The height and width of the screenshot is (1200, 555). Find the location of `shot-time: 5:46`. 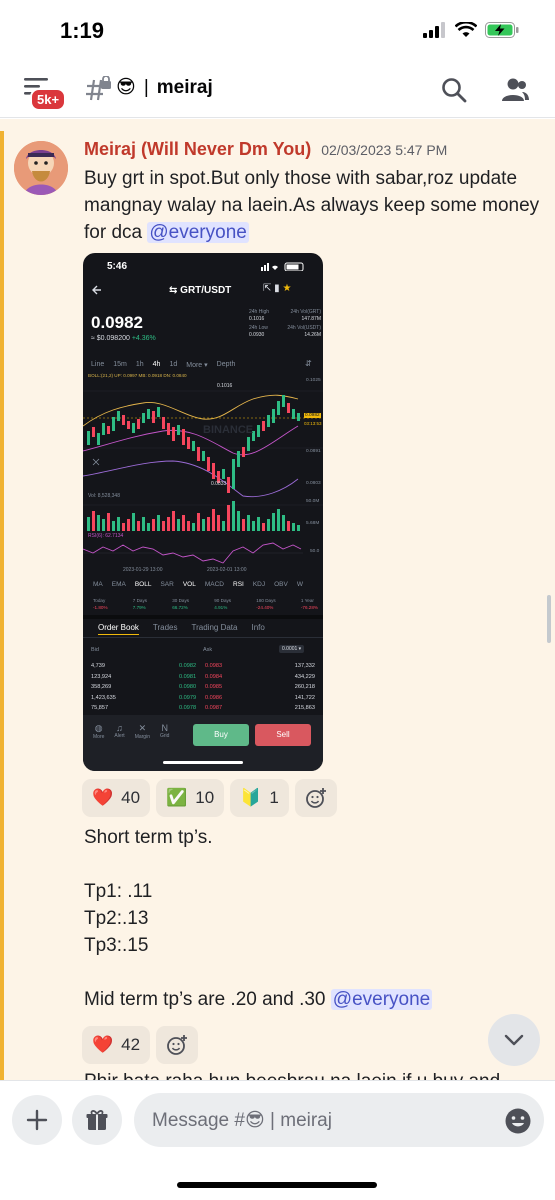

shot-time: 5:46 is located at coordinates (117, 266).